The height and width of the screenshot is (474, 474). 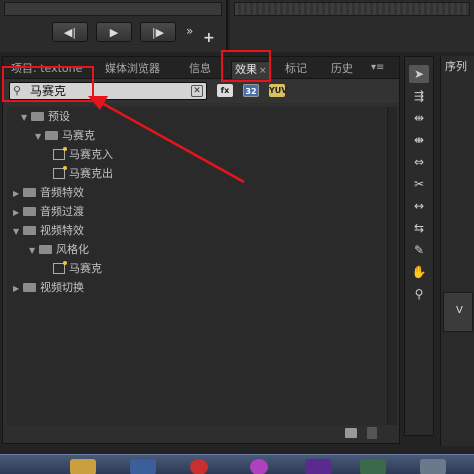 I want to click on tree-item-stylize: ▼ 风格化, so click(x=59, y=249).